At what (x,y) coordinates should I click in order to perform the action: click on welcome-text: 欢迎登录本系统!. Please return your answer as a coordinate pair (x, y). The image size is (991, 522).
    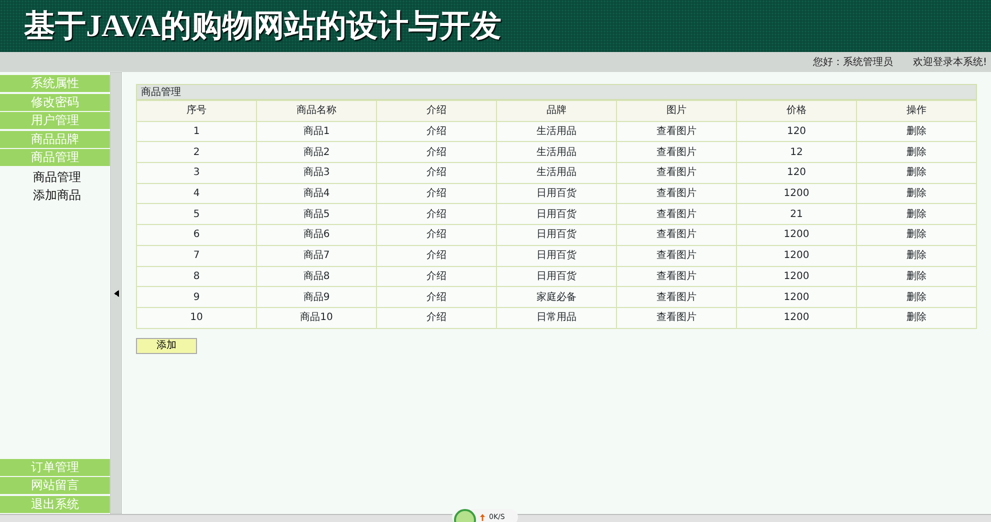
    Looking at the image, I should click on (949, 63).